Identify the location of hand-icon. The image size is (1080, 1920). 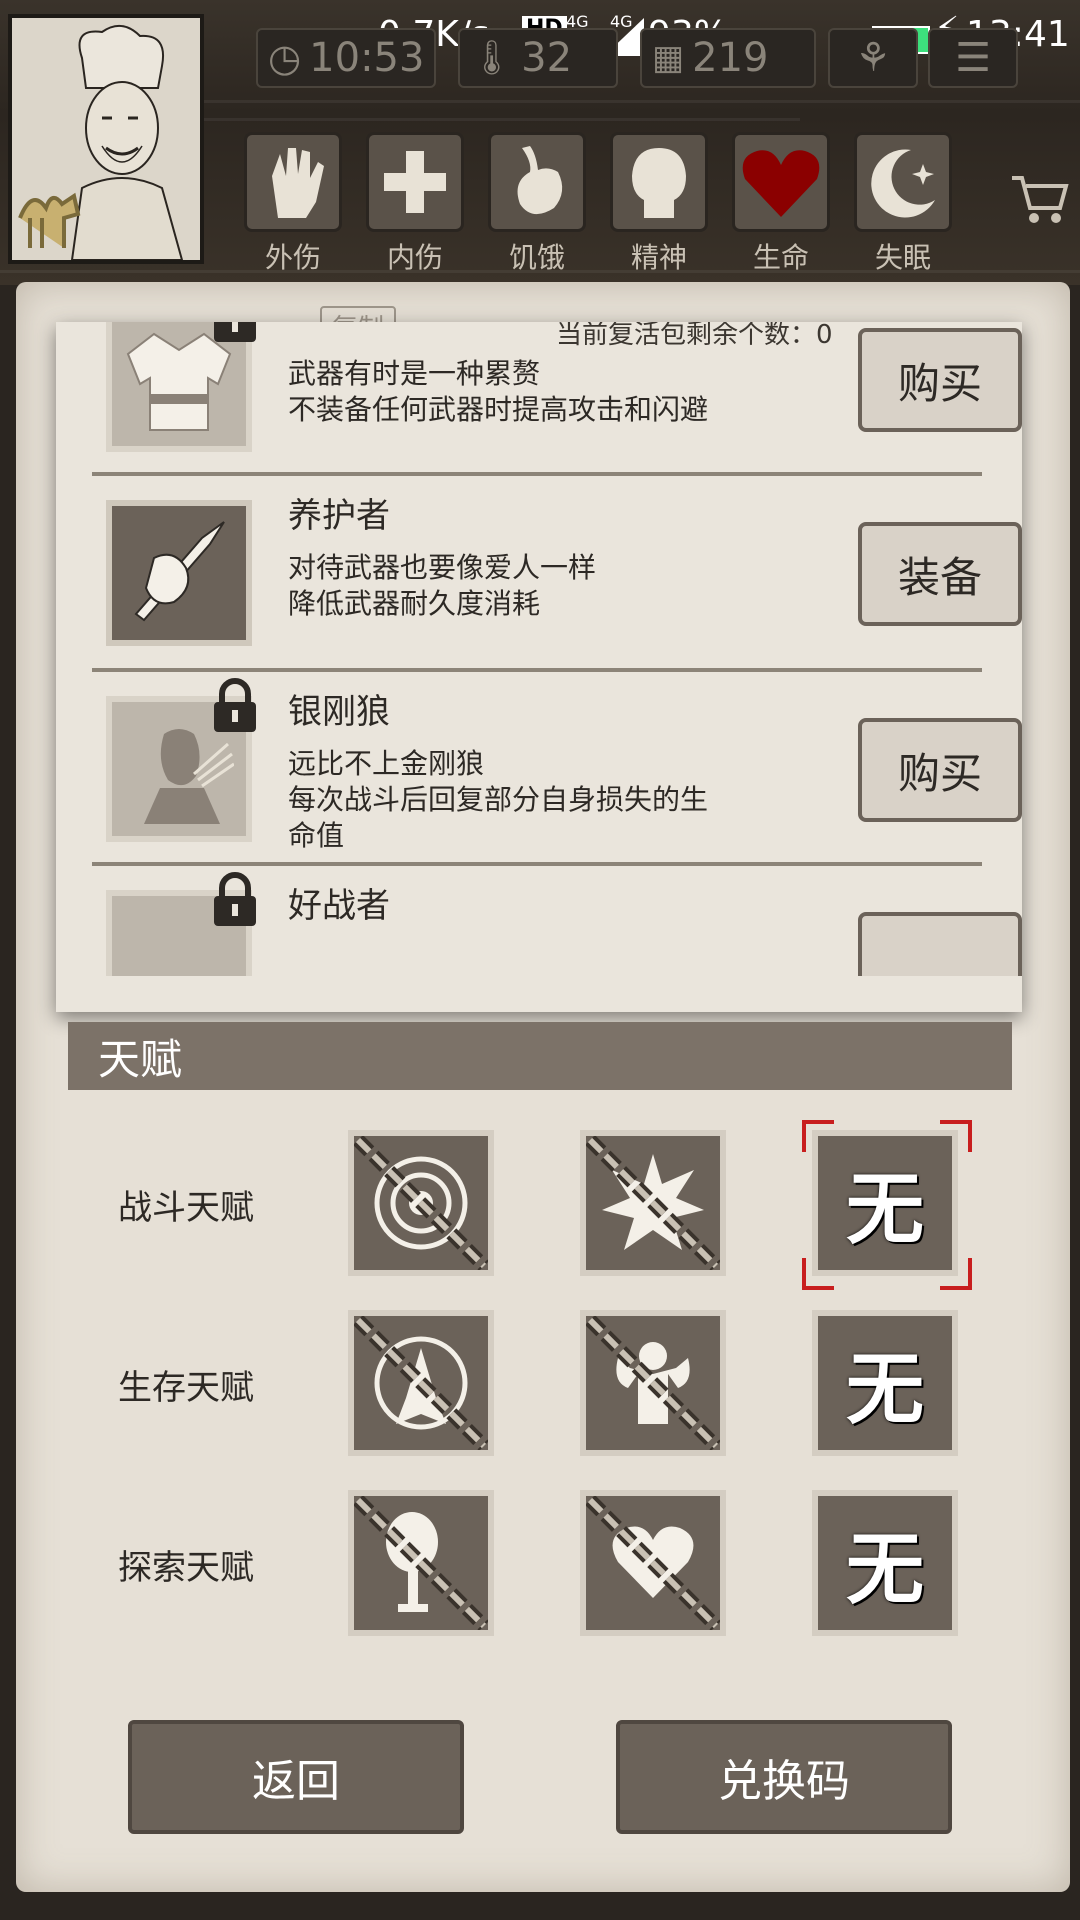
(298, 183).